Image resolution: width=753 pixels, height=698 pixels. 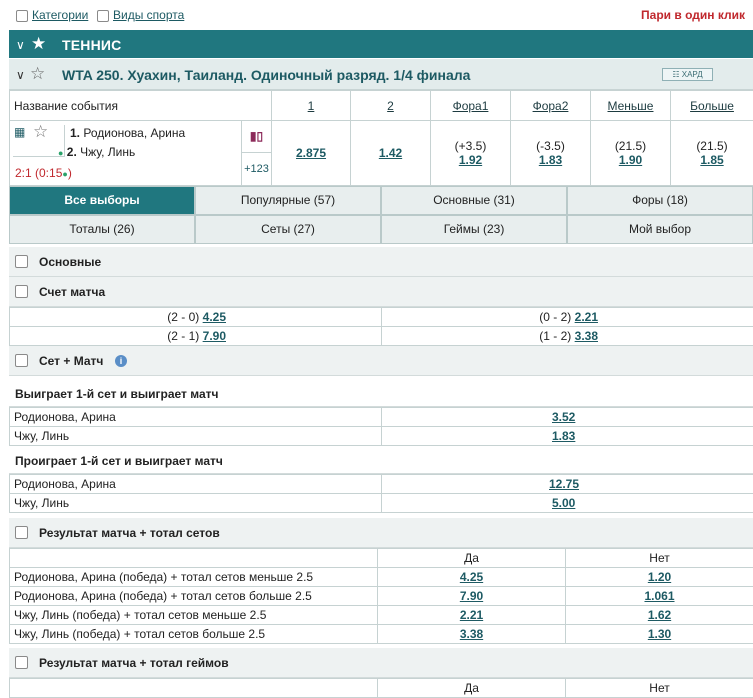 What do you see at coordinates (659, 634) in the screenshot?
I see `odds-no: 1.30` at bounding box center [659, 634].